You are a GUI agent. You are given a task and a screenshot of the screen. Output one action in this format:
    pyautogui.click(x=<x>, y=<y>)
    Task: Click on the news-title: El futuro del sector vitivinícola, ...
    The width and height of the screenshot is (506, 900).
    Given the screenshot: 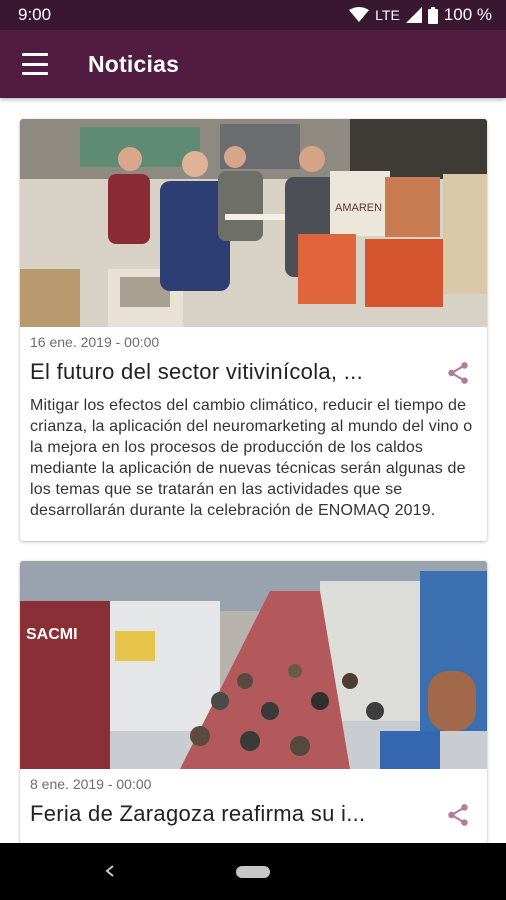 What is the action you would take?
    pyautogui.click(x=230, y=372)
    